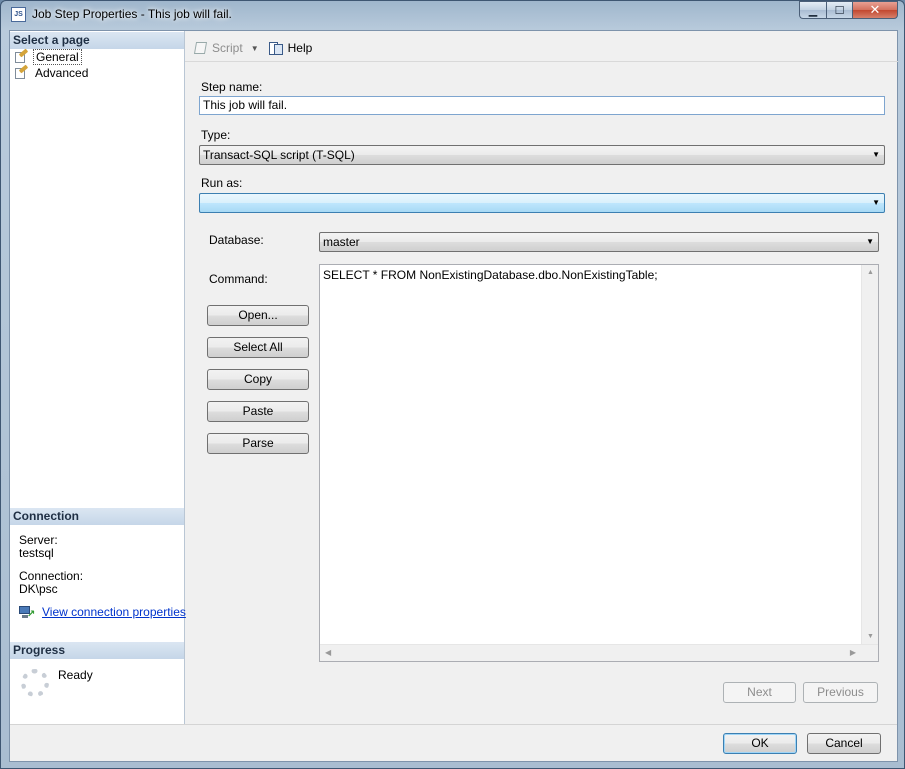 The image size is (905, 769). Describe the element at coordinates (236, 240) in the screenshot. I see `database-label: Database:` at that location.